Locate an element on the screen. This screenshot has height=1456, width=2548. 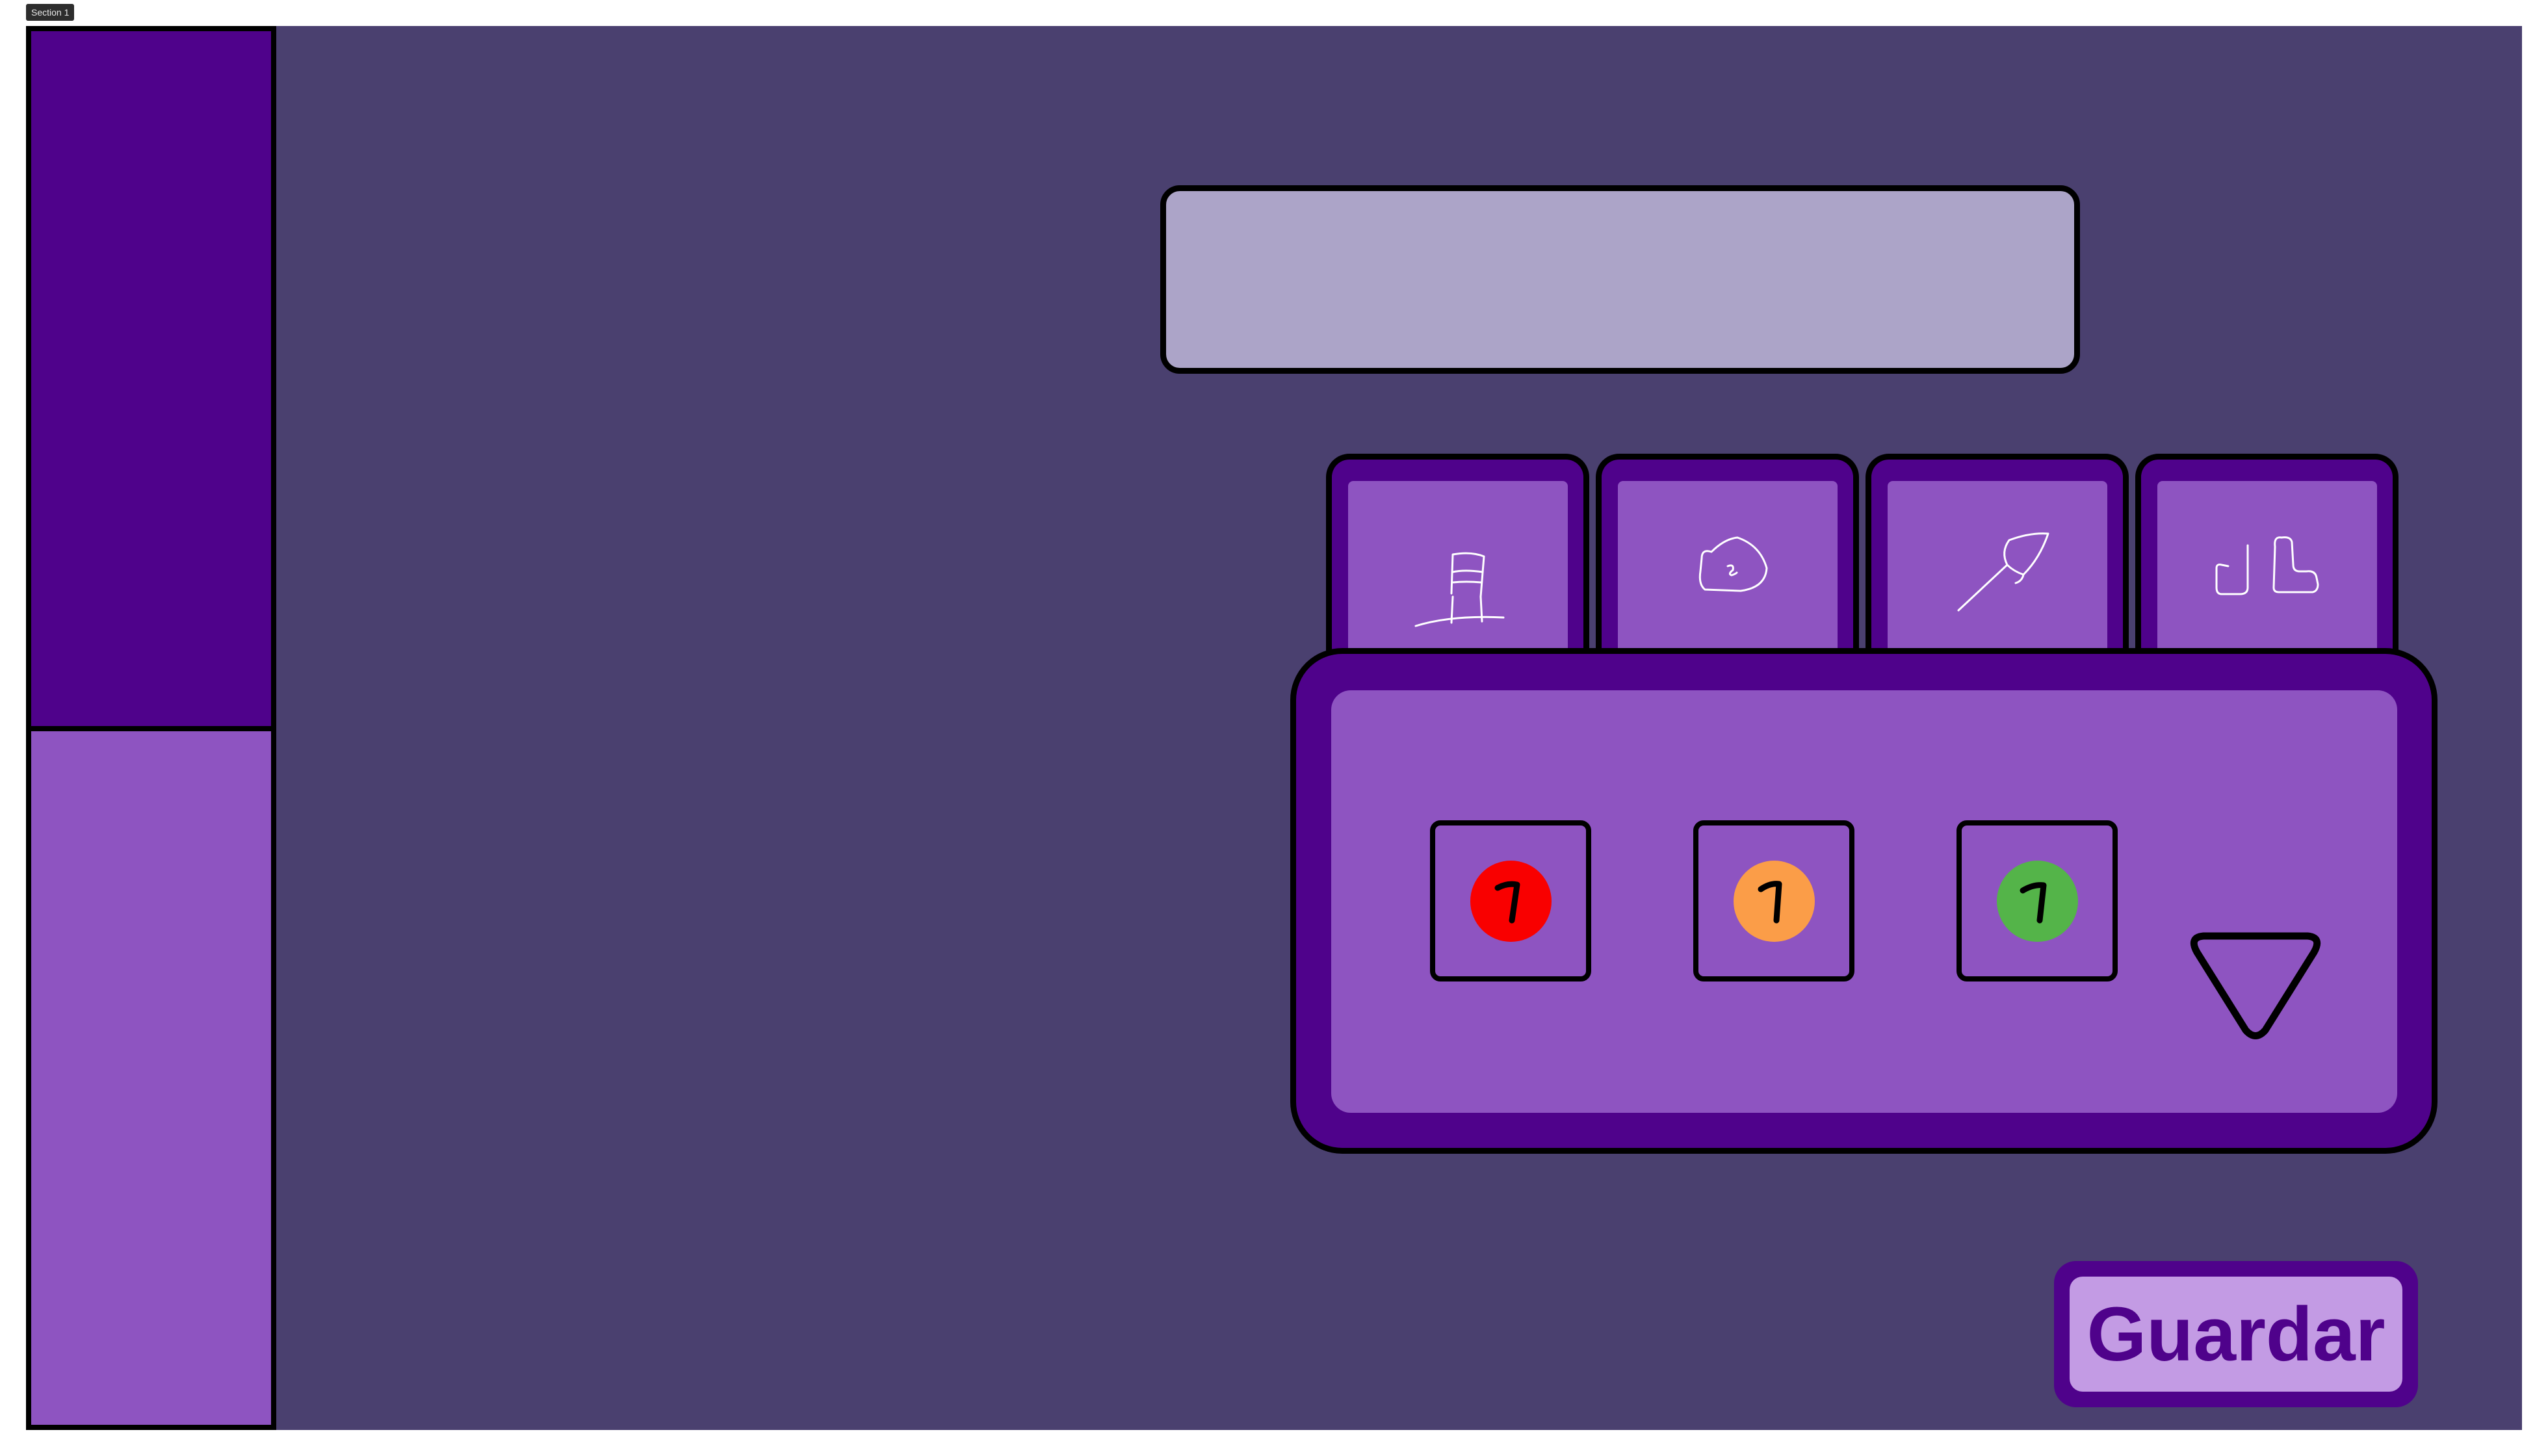
orange-token is located at coordinates (1774, 901).